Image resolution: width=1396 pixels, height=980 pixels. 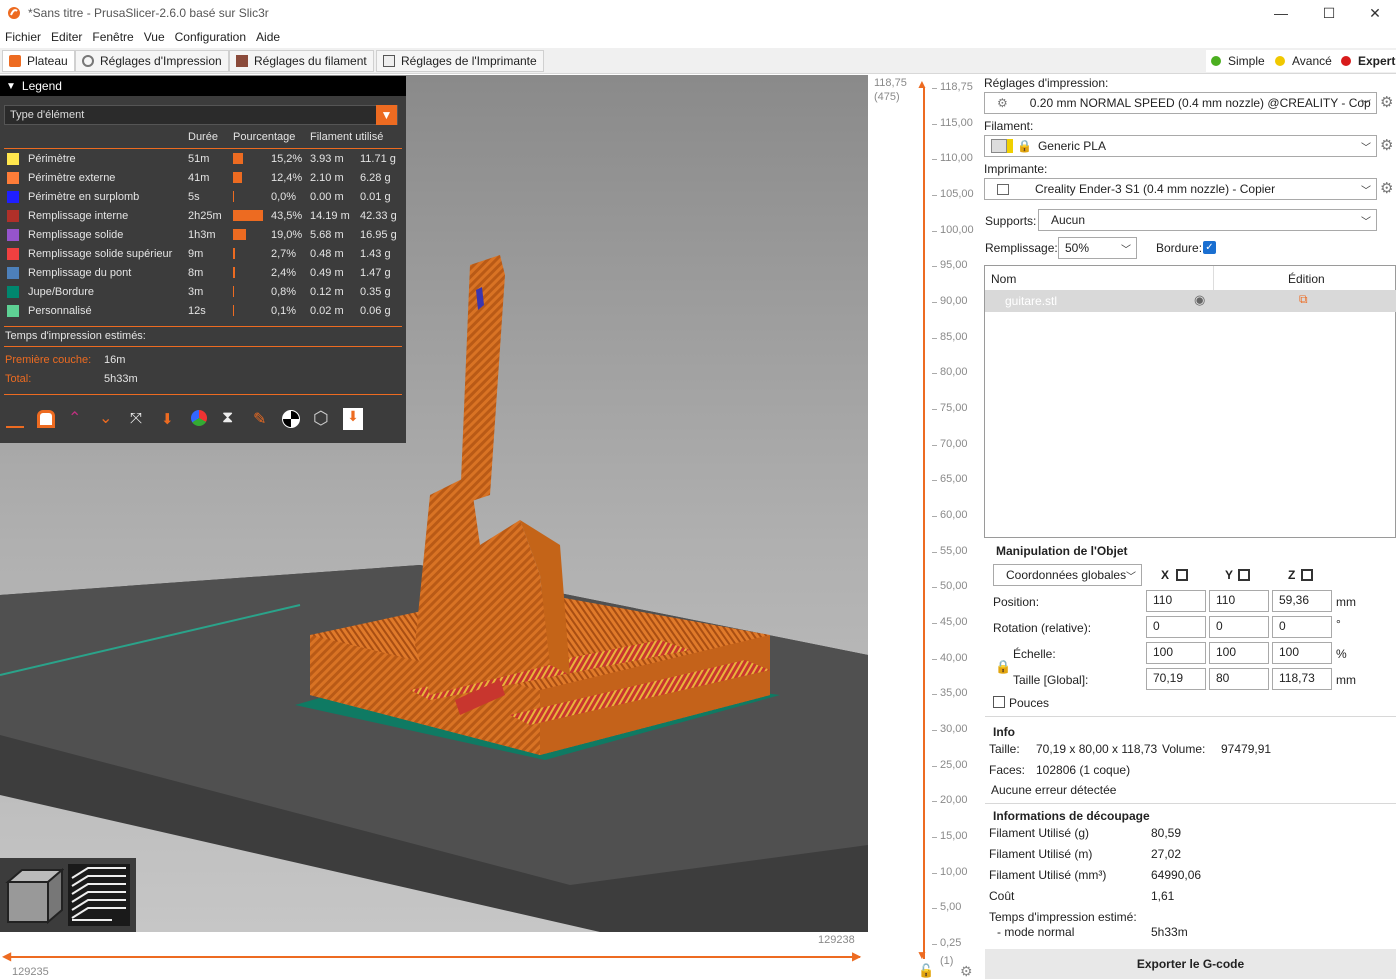 What do you see at coordinates (1302, 601) in the screenshot?
I see `position-z-input: 59,36` at bounding box center [1302, 601].